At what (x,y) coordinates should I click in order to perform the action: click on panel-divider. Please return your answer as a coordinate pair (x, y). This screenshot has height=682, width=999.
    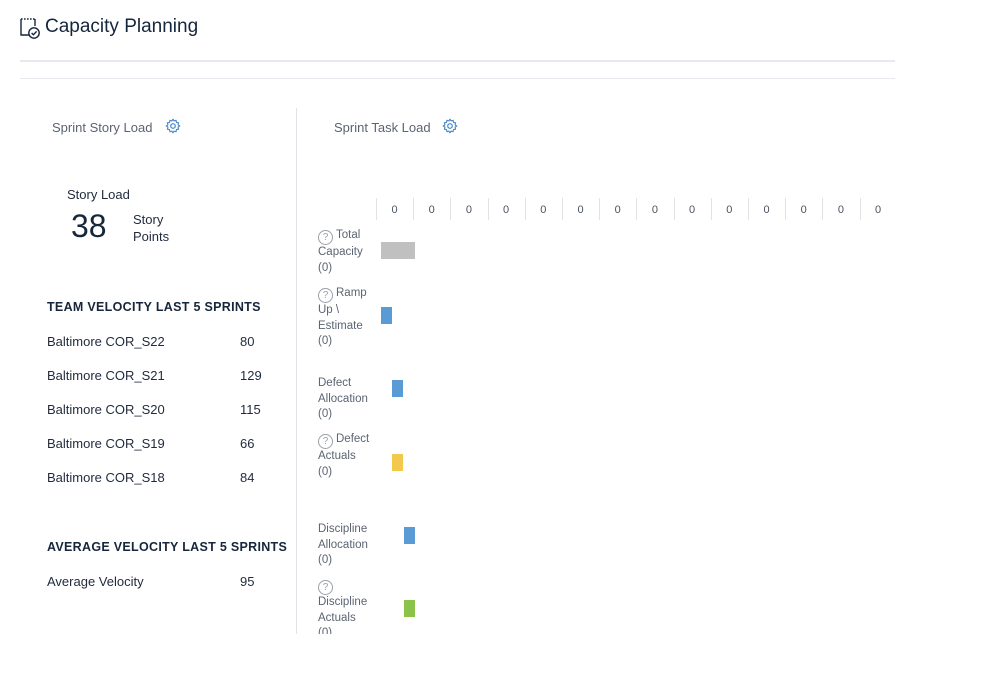
    Looking at the image, I should click on (296, 371).